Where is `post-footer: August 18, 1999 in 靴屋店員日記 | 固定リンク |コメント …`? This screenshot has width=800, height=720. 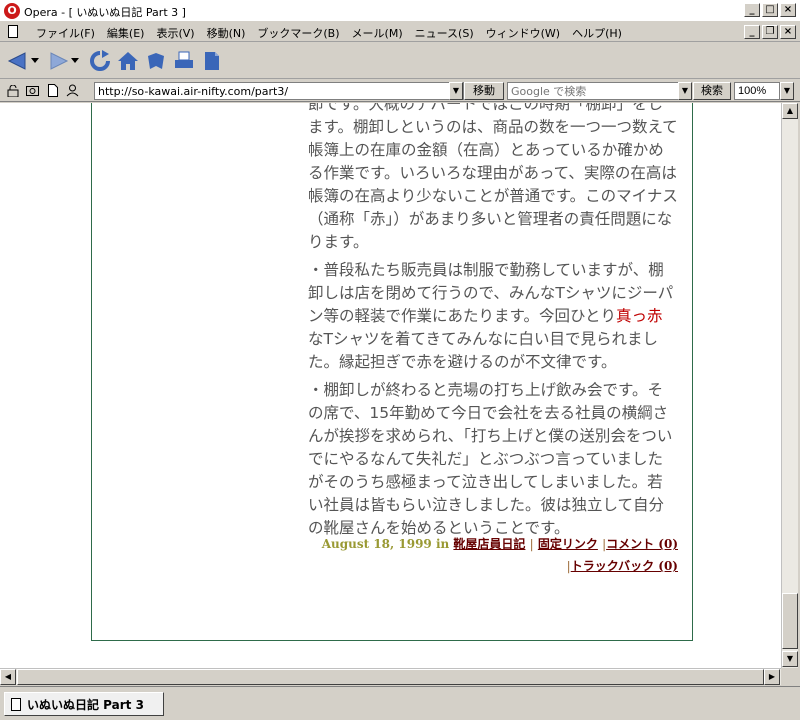
post-footer: August 18, 1999 in 靴屋店員日記 | 固定リンク |コメント … is located at coordinates (488, 555).